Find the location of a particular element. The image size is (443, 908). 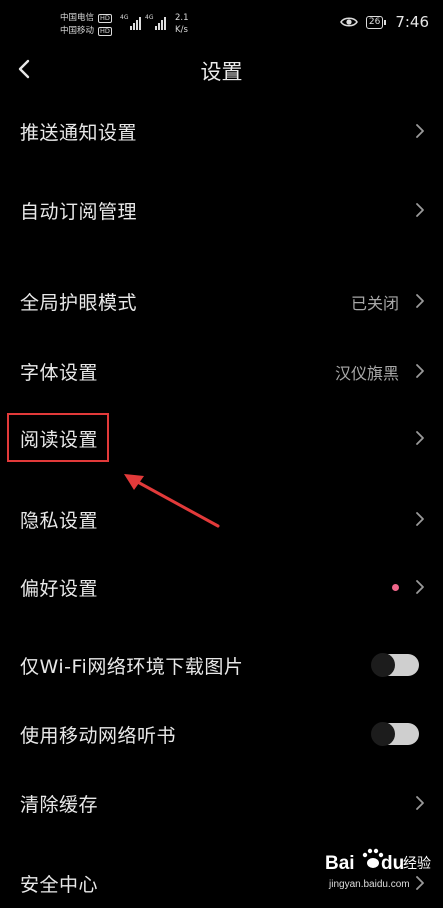

annotation-arrow-icon is located at coordinates (172, 501).